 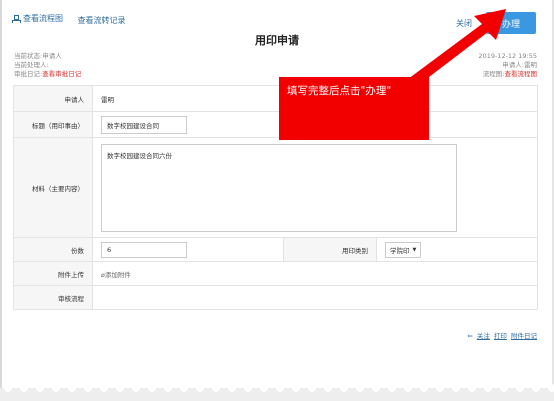 I want to click on material-label: 材料（主要内容）, so click(x=53, y=187).